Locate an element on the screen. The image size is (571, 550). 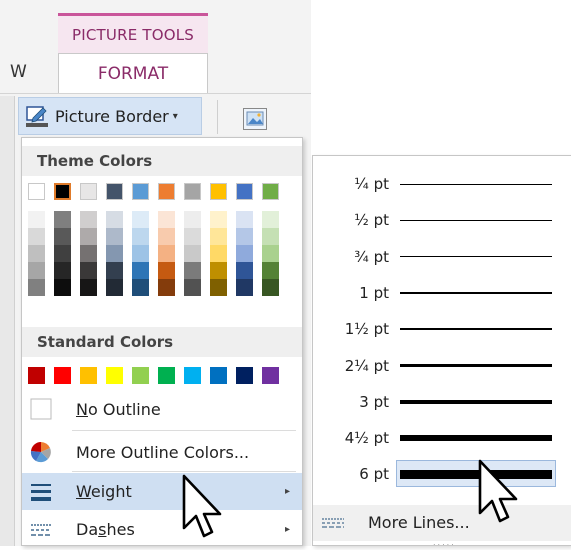
weight-option: 6 pt is located at coordinates (442, 474).